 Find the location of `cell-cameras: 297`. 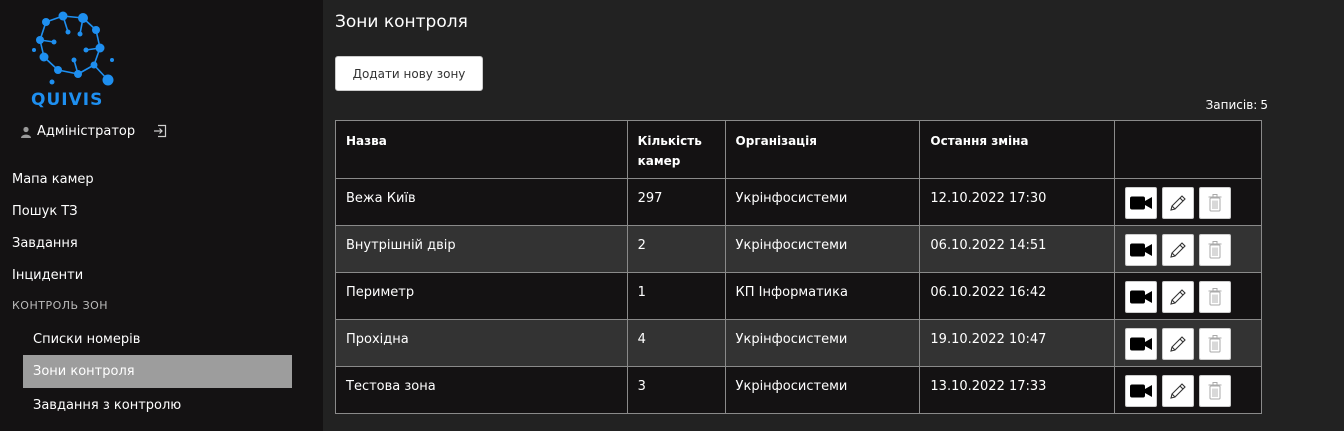

cell-cameras: 297 is located at coordinates (676, 202).